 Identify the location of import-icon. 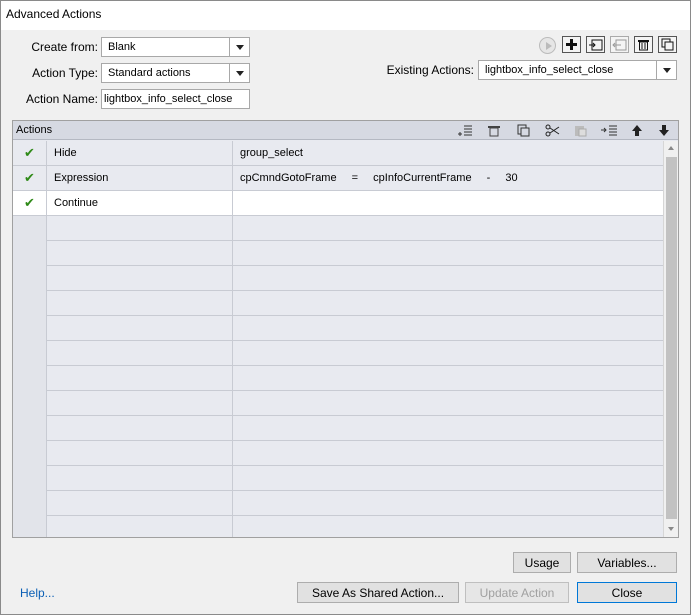
(595, 44).